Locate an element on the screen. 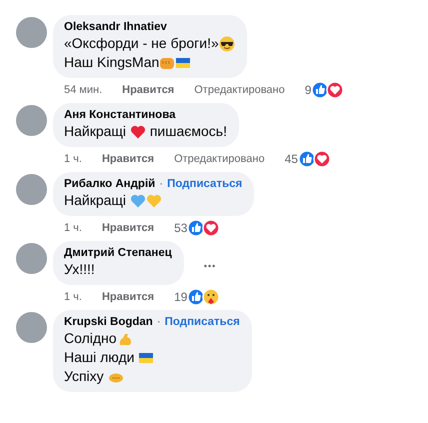  comment-text: Наш KingsMan is located at coordinates (112, 62).